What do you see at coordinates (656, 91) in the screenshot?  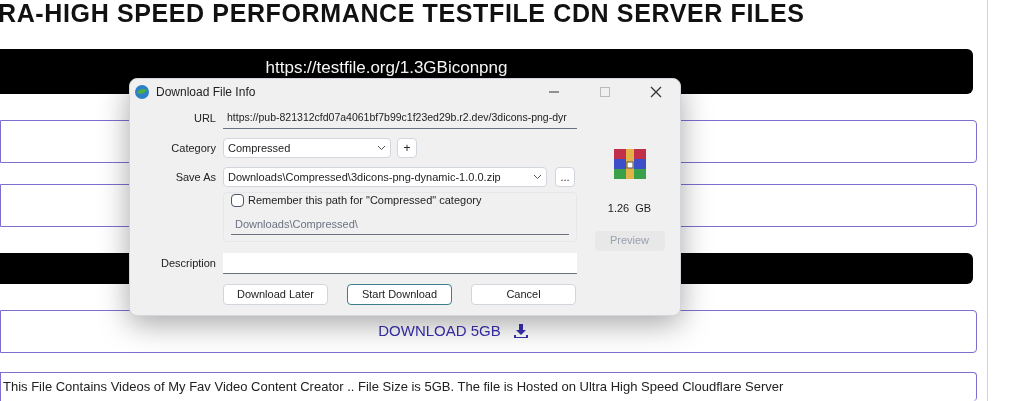 I see `close-icon` at bounding box center [656, 91].